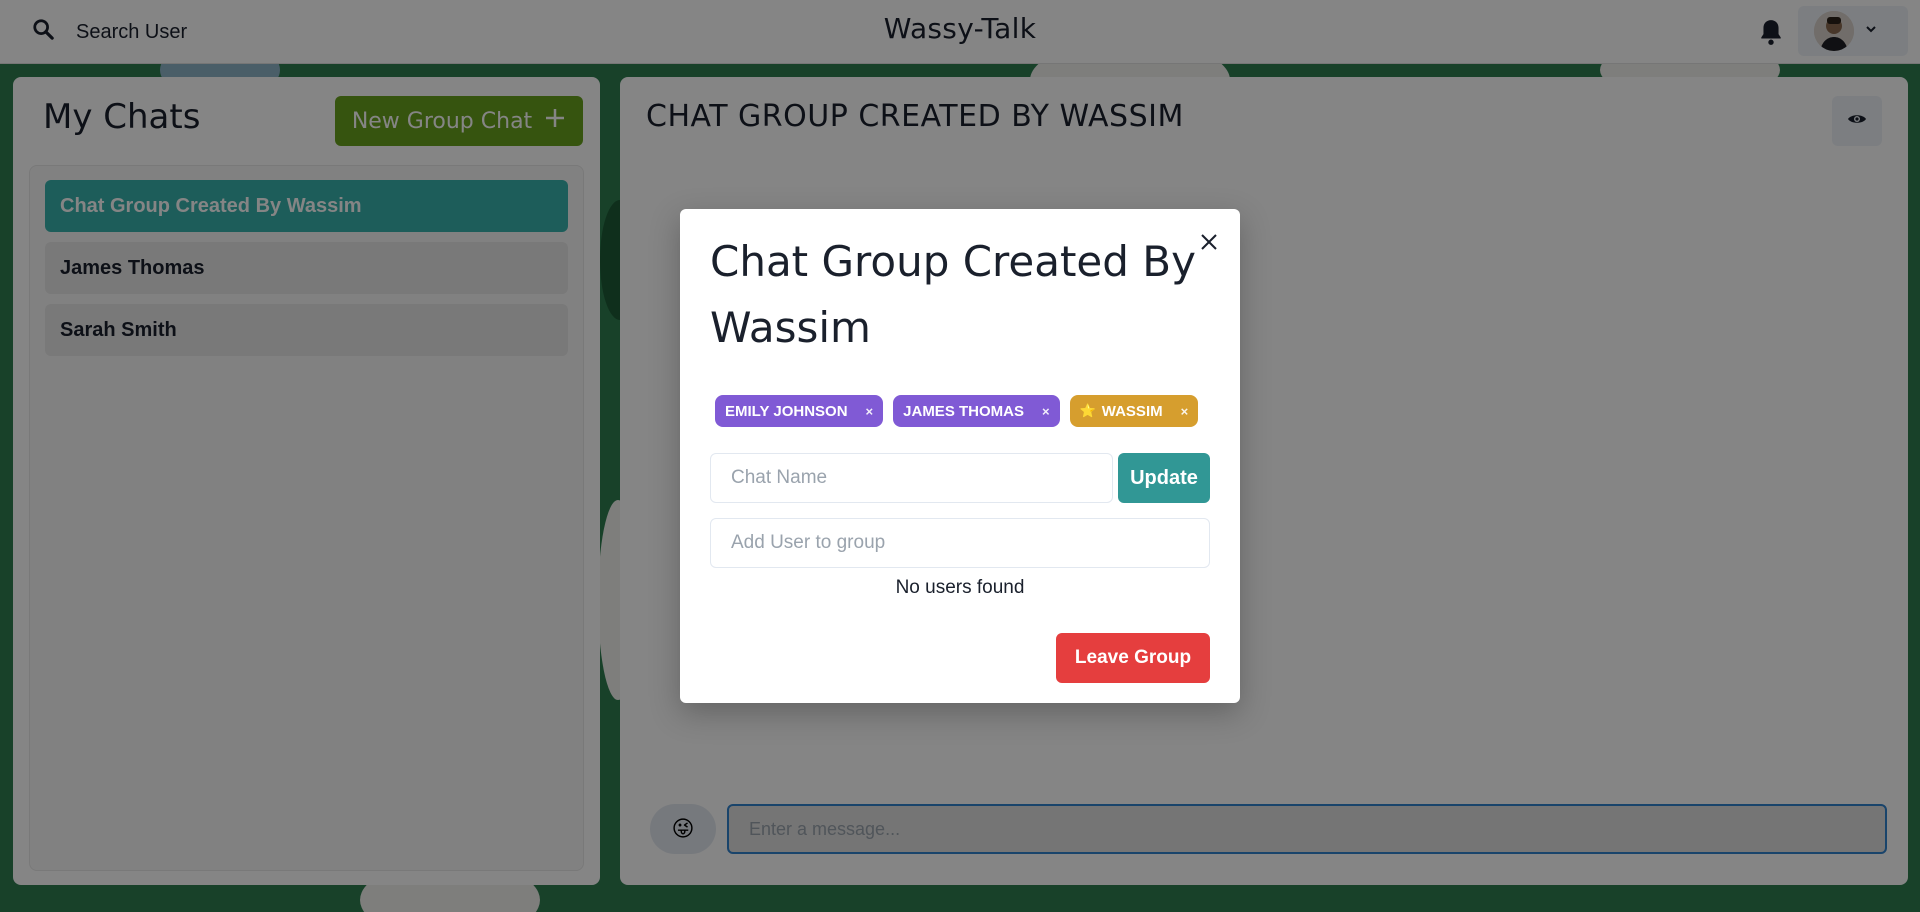 The image size is (1920, 912). I want to click on modal-title: Chat Group Created By Wassim, so click(953, 294).